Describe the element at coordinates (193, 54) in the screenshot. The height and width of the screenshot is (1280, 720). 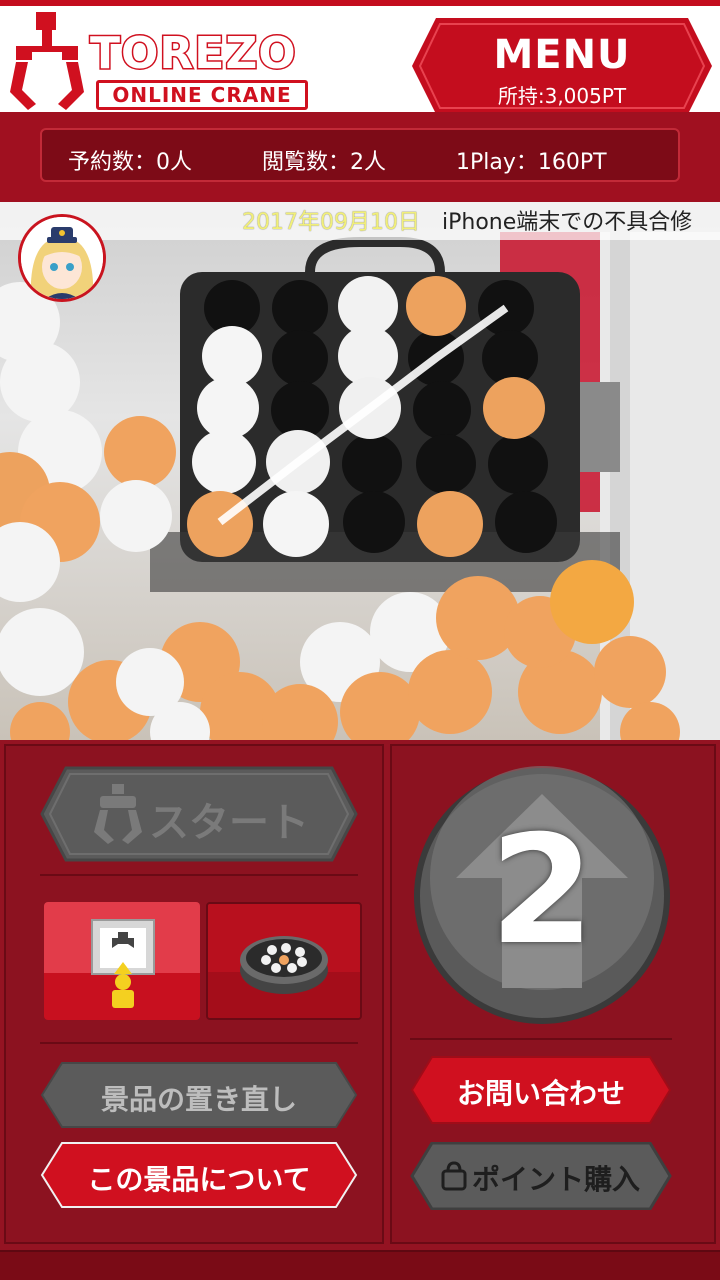
I see `logo-brand-text: TOREZO` at that location.